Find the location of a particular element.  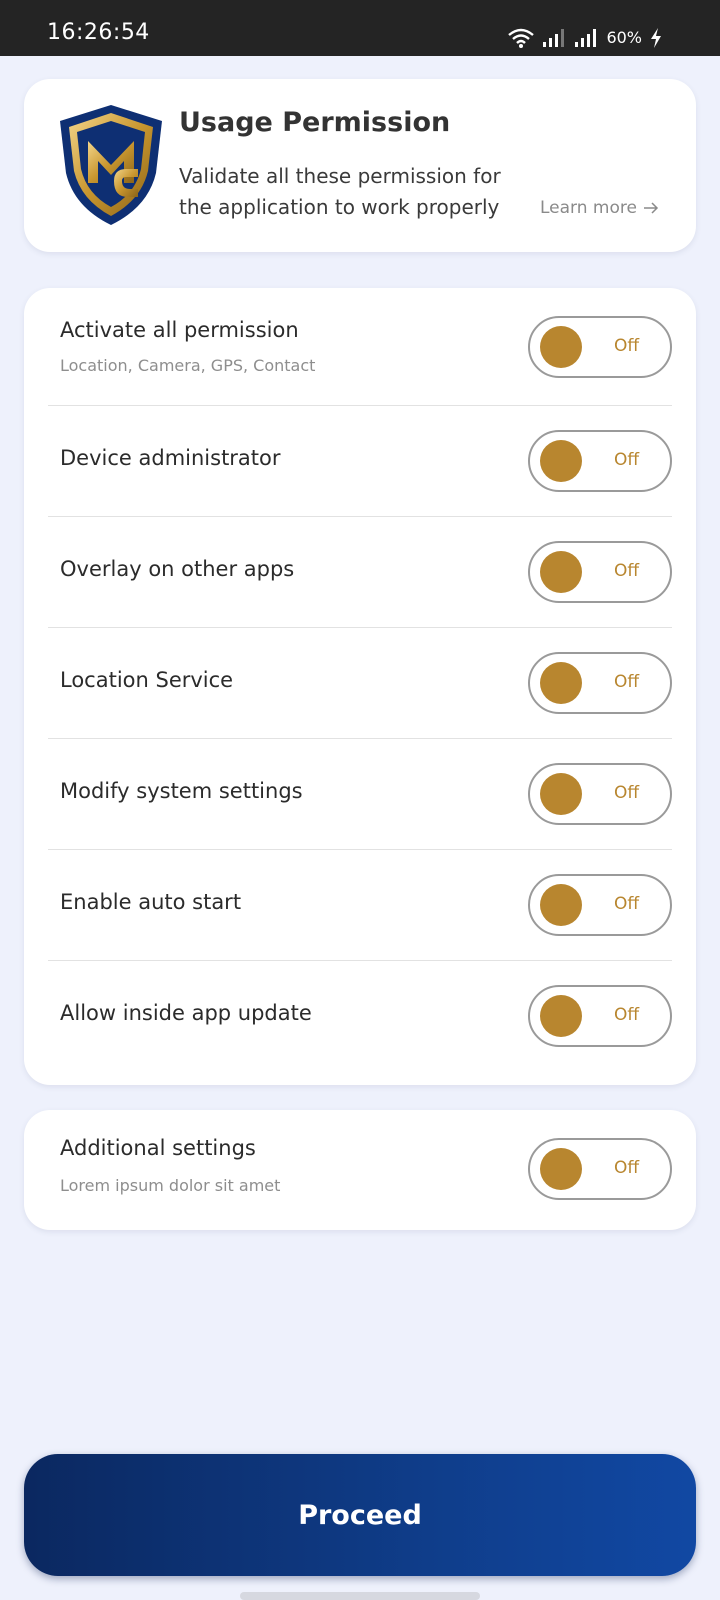

learn-more-label: Learn more is located at coordinates (588, 208).